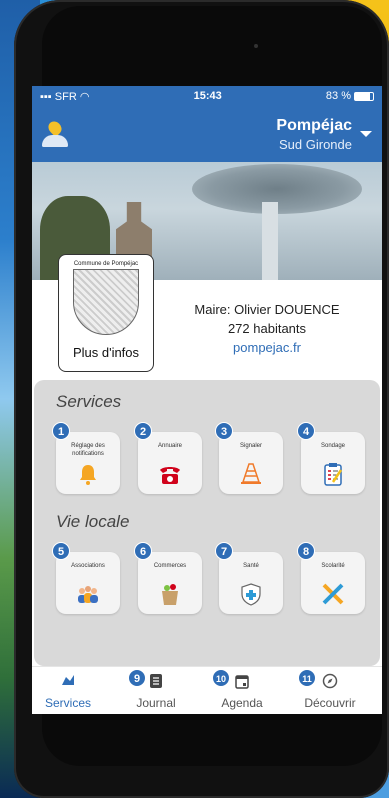  Describe the element at coordinates (306, 431) in the screenshot. I see `badge-4: 4` at that location.